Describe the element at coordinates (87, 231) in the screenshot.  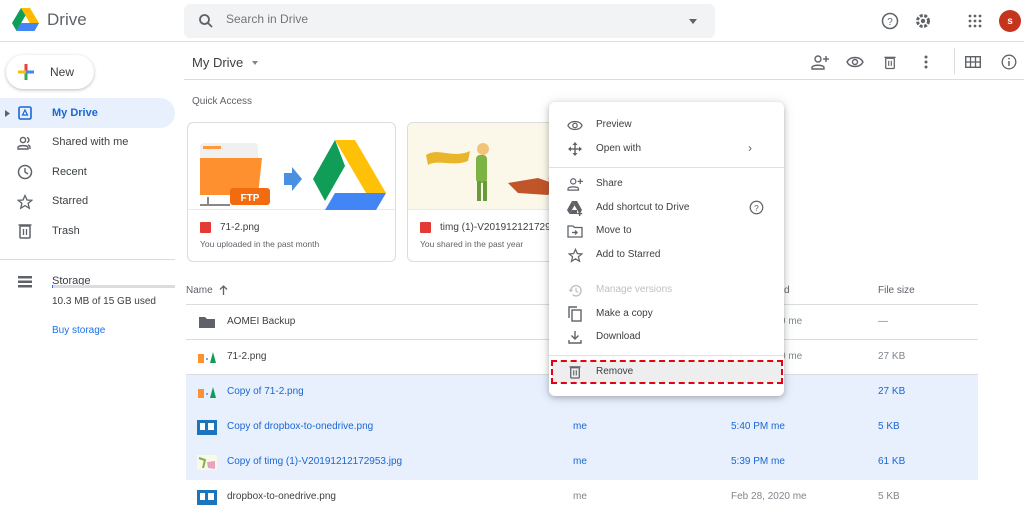
I see `sidebar-item-trash: Trash` at that location.